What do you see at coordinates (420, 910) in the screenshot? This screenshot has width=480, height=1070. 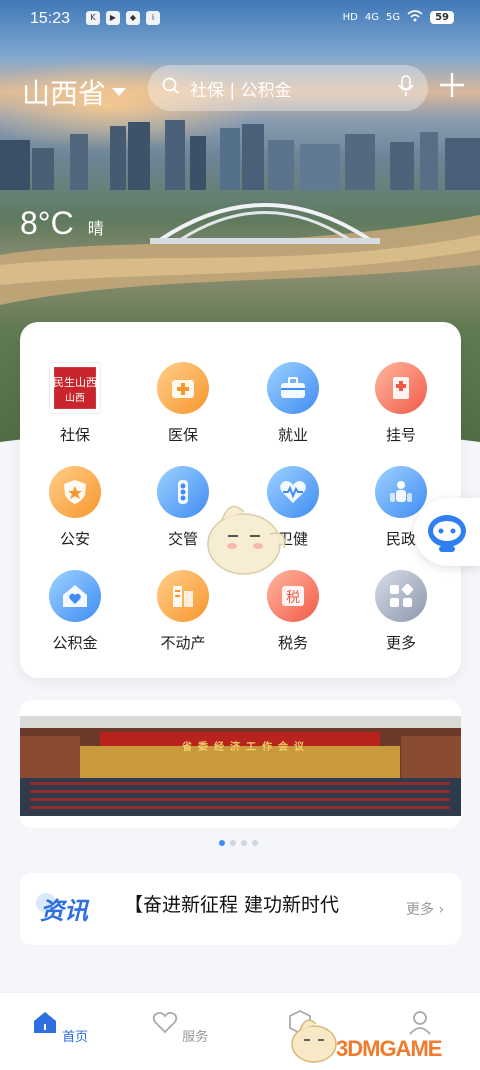 I see `news-more-label: 更多` at bounding box center [420, 910].